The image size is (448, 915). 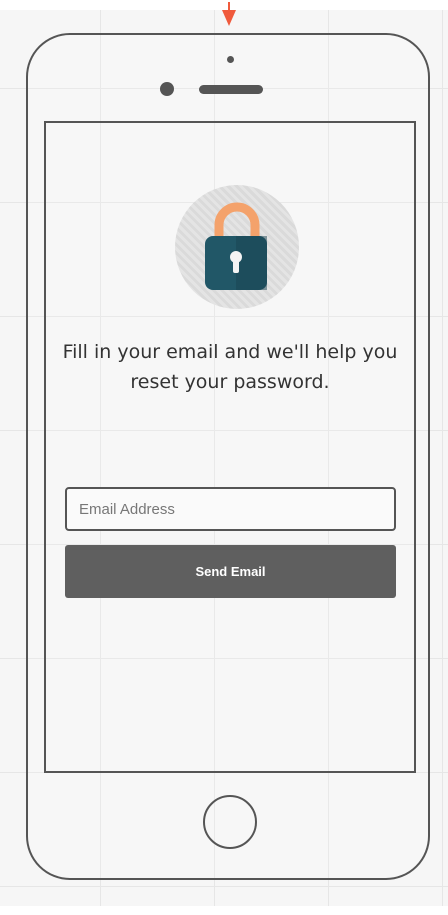 What do you see at coordinates (229, 18) in the screenshot?
I see `pointer-marker-icon` at bounding box center [229, 18].